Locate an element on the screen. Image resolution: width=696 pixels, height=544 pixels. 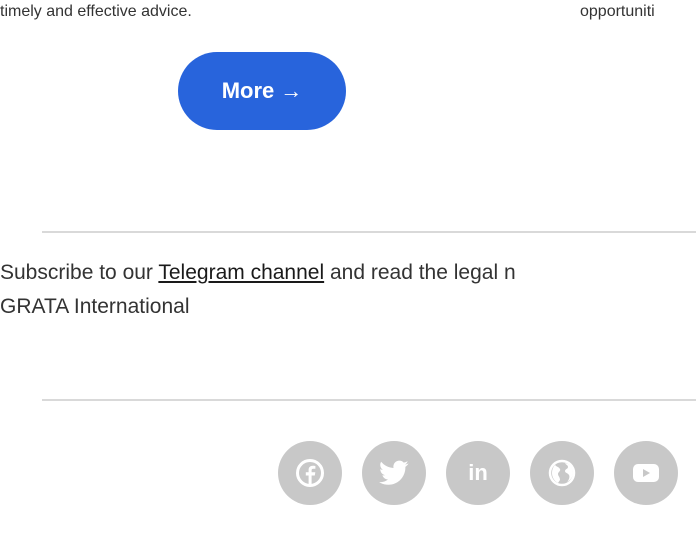
linkedin-icon: in is located at coordinates (478, 473).